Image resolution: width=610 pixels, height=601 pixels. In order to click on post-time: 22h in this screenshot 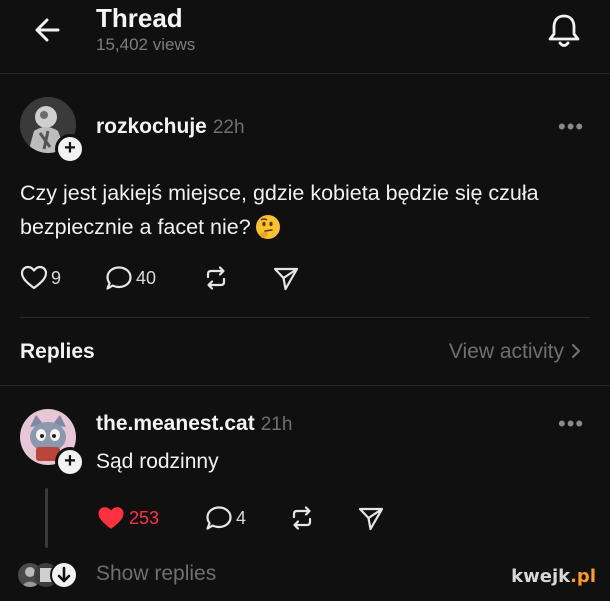, I will do `click(228, 127)`.